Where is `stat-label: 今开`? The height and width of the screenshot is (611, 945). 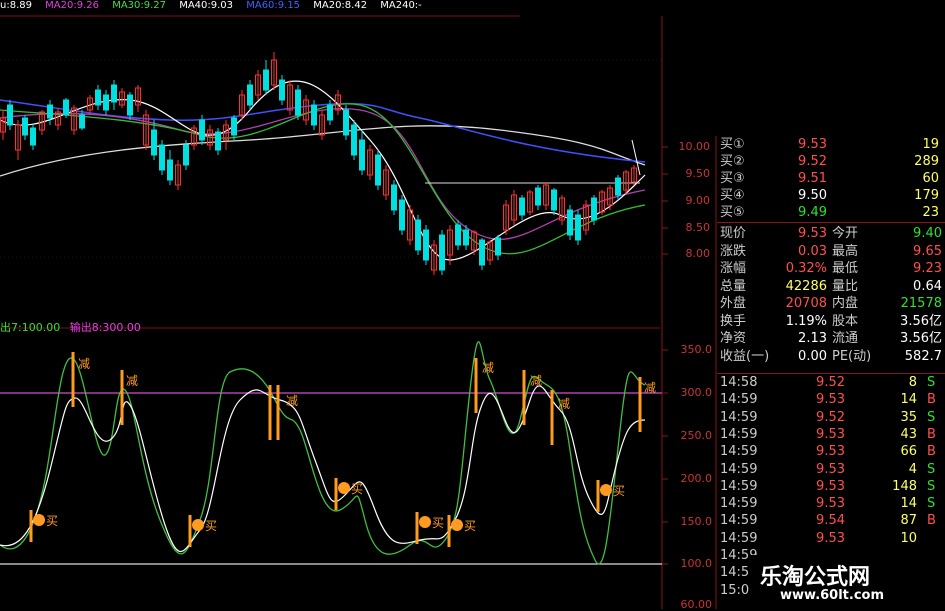
stat-label: 今开 is located at coordinates (845, 233).